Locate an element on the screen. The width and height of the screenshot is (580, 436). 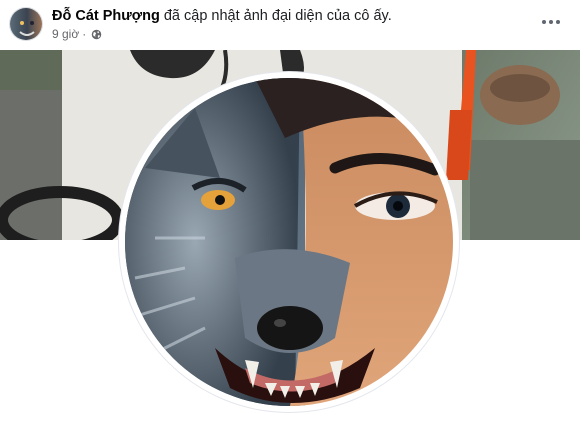
post-timestamp: 9 giờ is located at coordinates (65, 34).